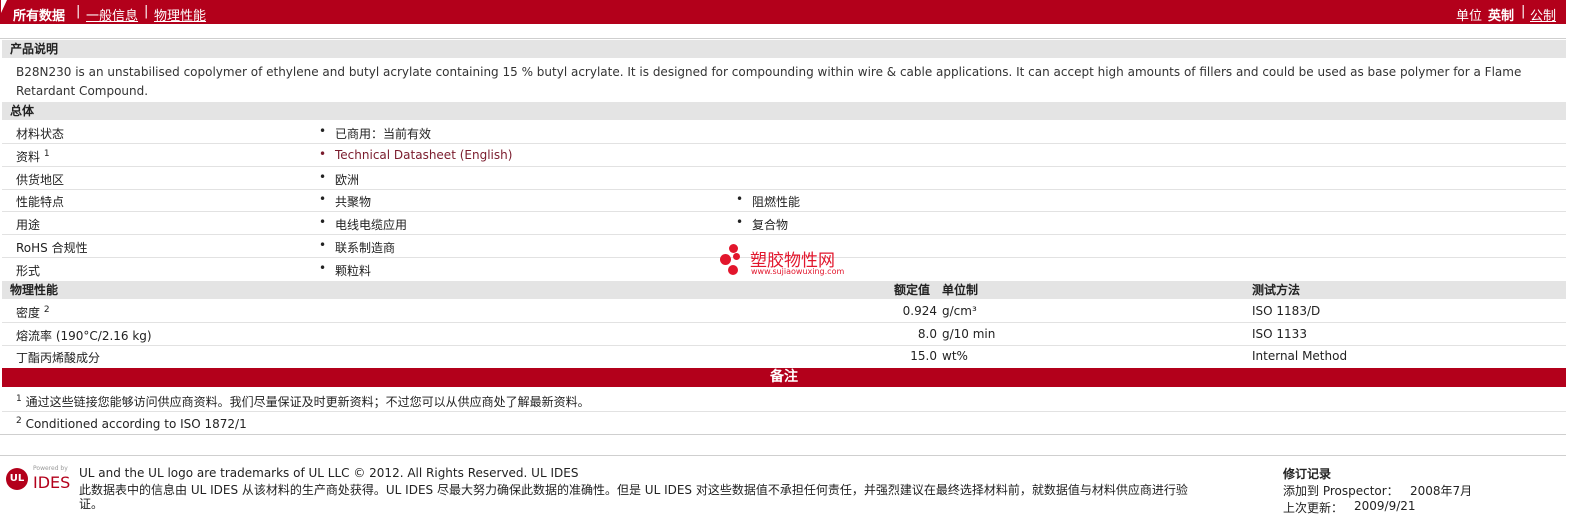  Describe the element at coordinates (960, 290) in the screenshot. I see `column-header-unit: 单位制` at that location.